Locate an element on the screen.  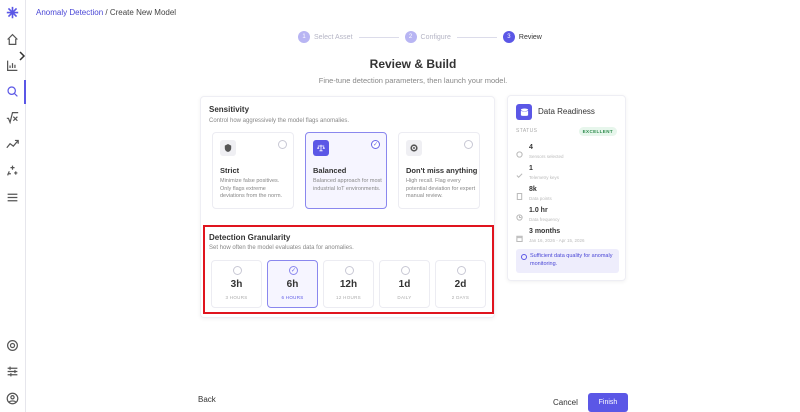
step-label: Select Asset is located at coordinates (333, 37).